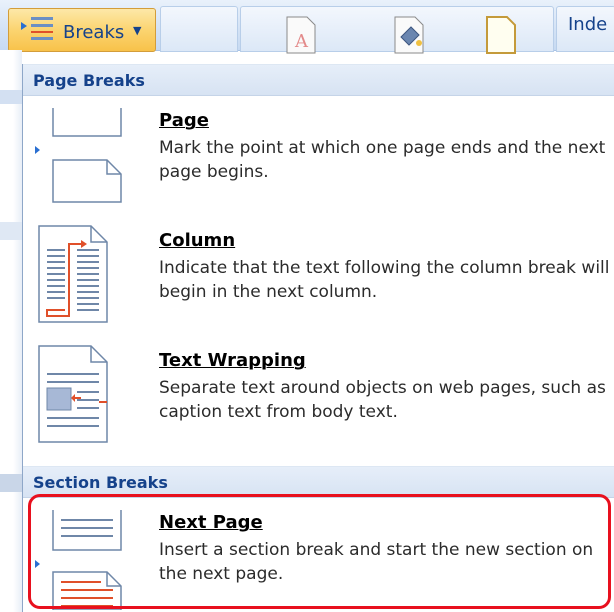 The width and height of the screenshot is (614, 612). Describe the element at coordinates (11, 331) in the screenshot. I see `document-background` at that location.